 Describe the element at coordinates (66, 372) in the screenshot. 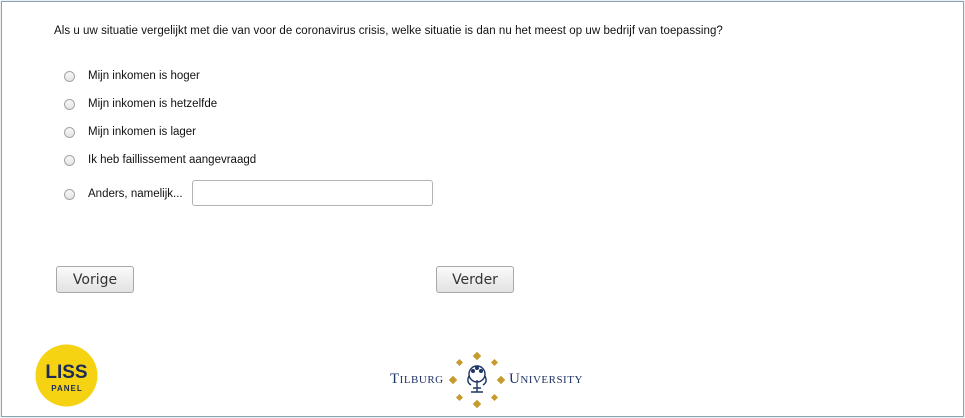

I see `liss-logo-text: LISS` at that location.